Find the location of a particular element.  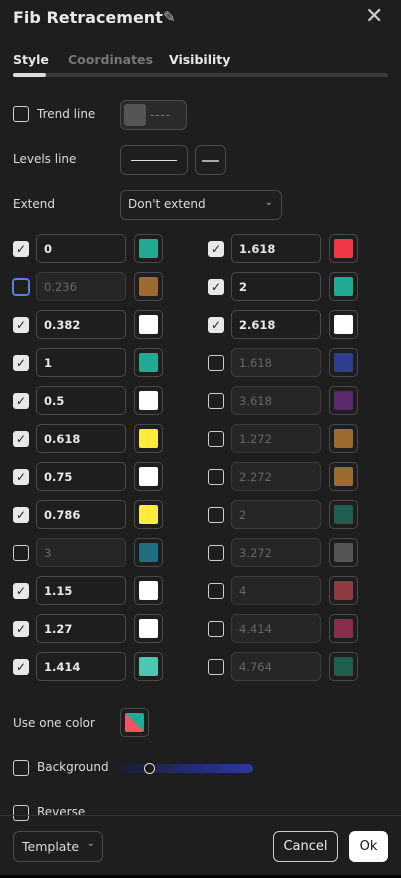

tab-visibility: Visibility is located at coordinates (199, 59).